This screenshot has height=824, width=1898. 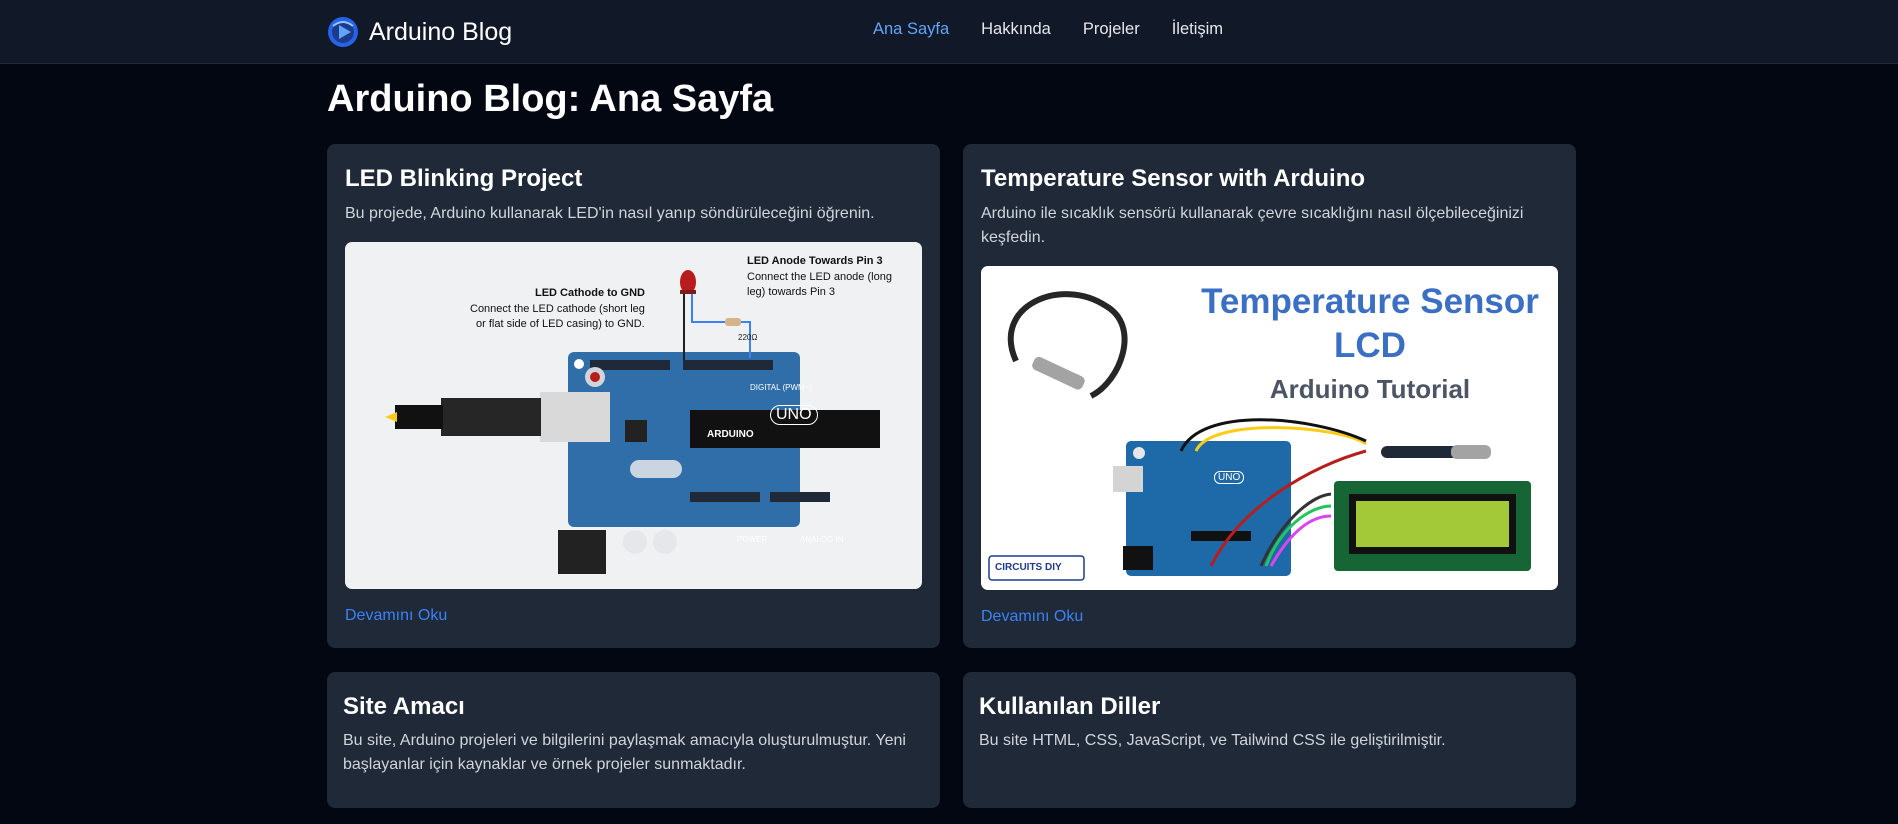 I want to click on brand-title: Arduino Blog, so click(x=441, y=31).